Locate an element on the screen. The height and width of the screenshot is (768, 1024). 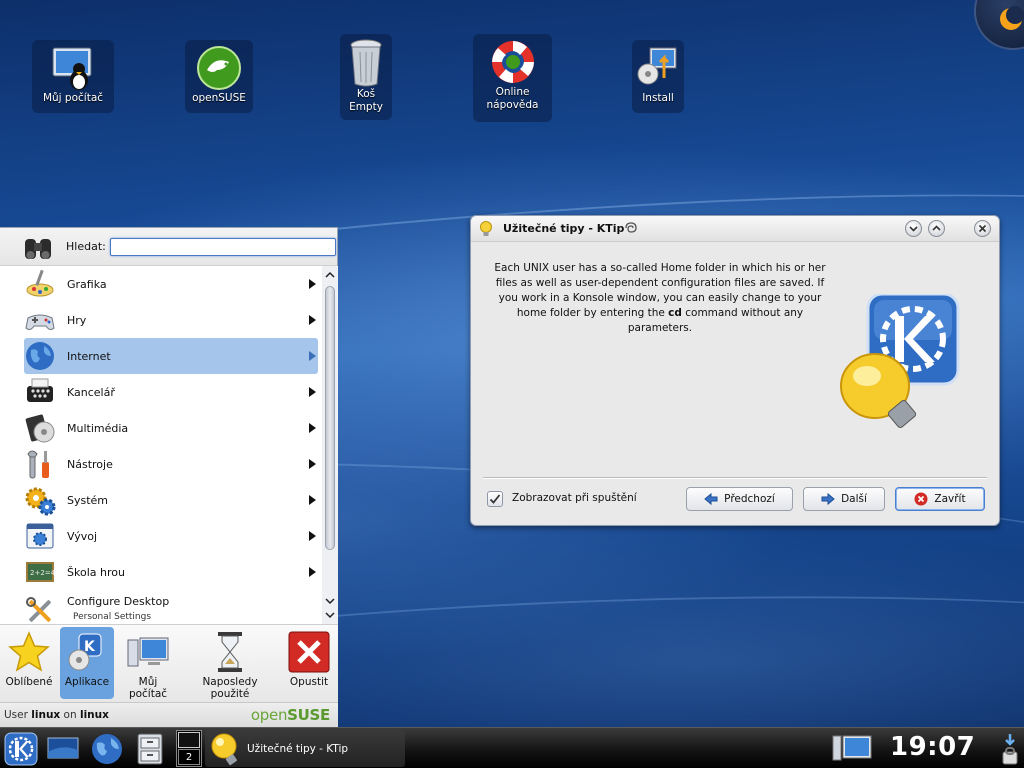
opensuse-icon is located at coordinates (219, 68).